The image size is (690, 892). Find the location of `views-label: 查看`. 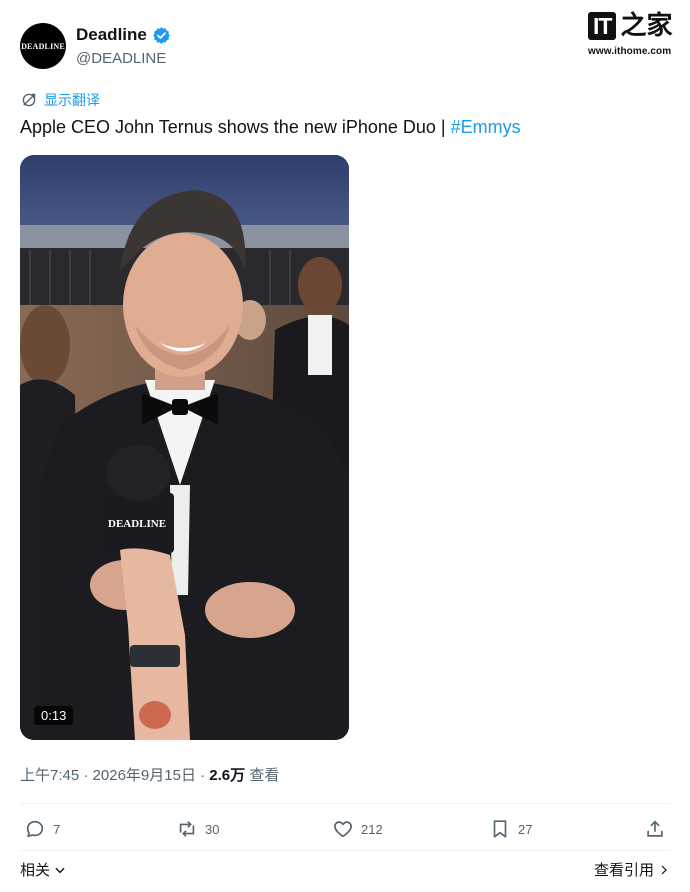

views-label: 查看 is located at coordinates (264, 775).